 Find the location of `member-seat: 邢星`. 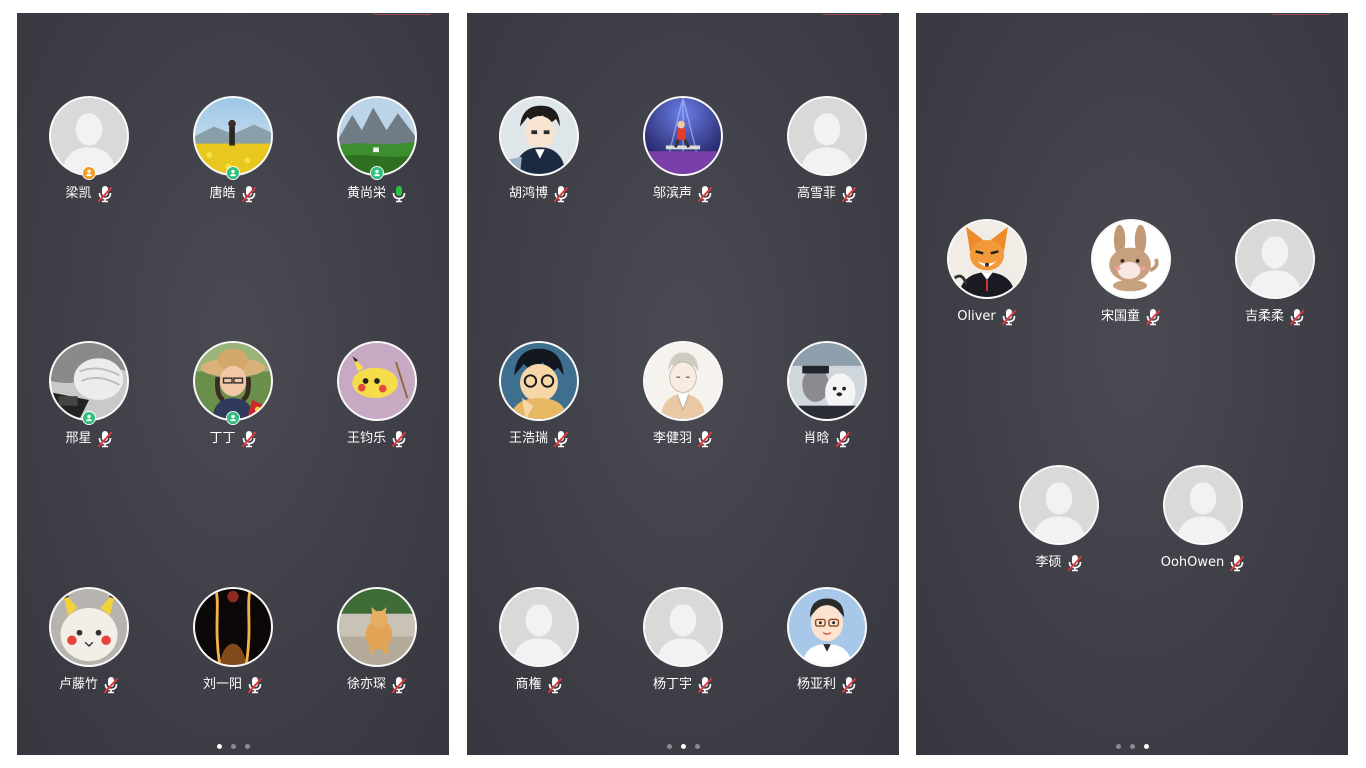

member-seat: 邢星 is located at coordinates (89, 397).